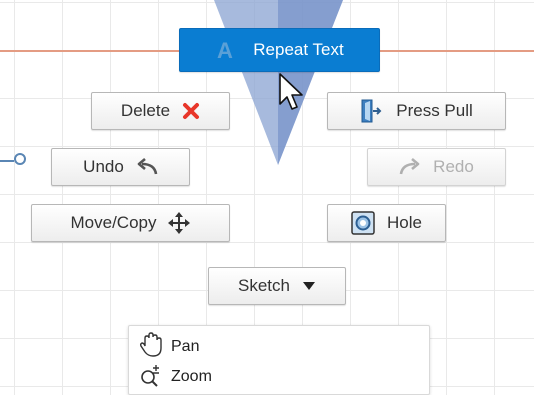 The height and width of the screenshot is (395, 534). What do you see at coordinates (453, 166) in the screenshot?
I see `redo-label: Redo` at bounding box center [453, 166].